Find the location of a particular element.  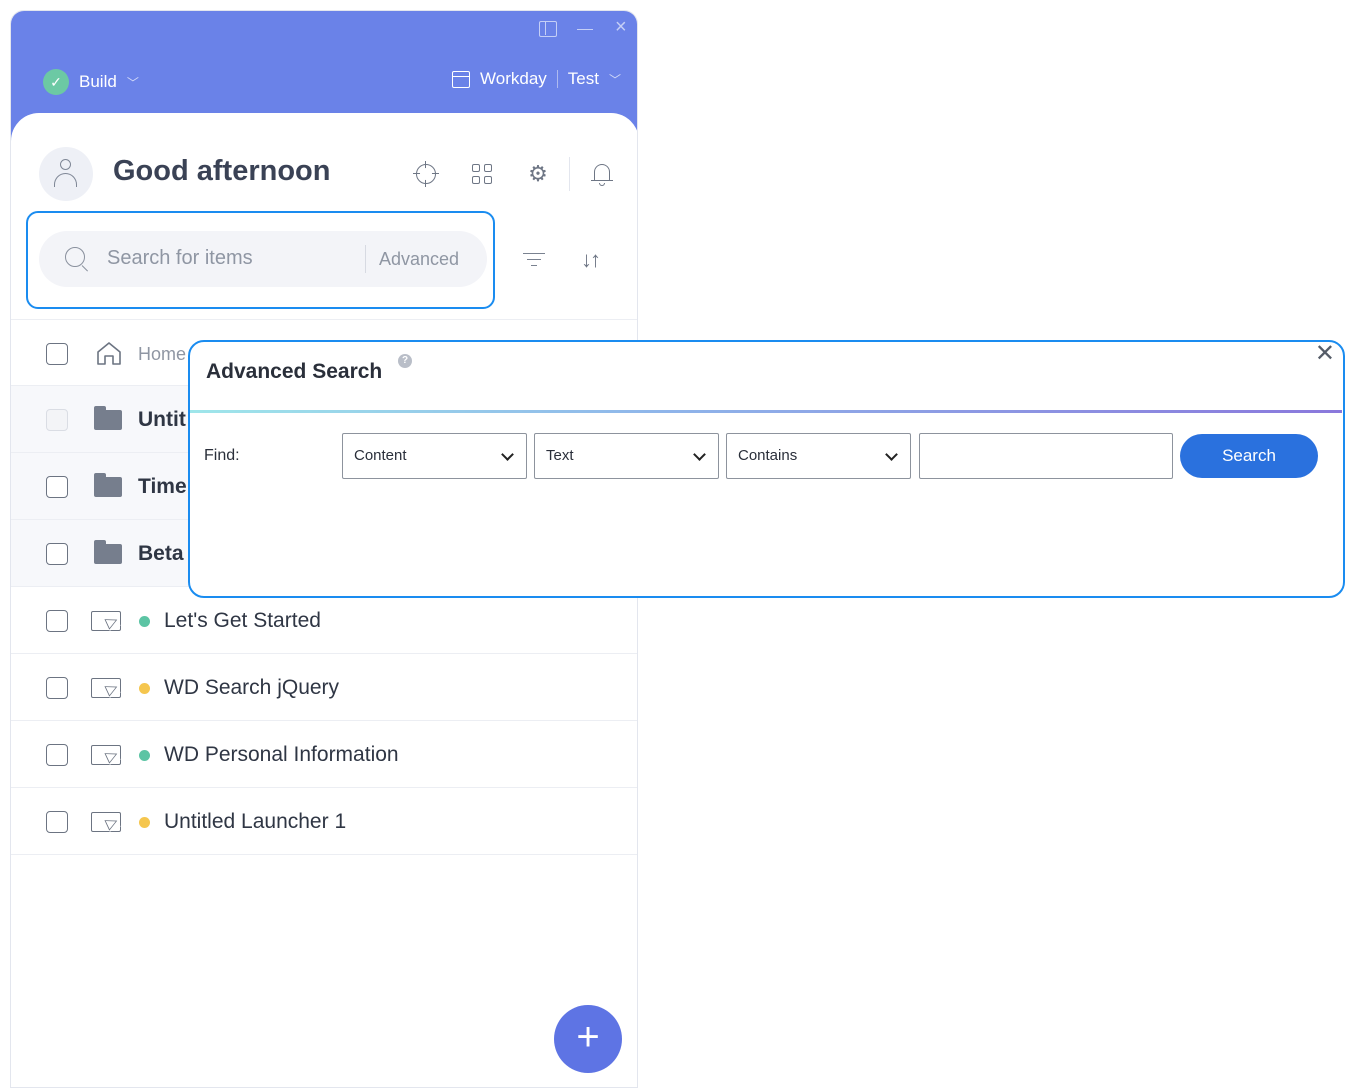

environment-selector: Workday Test ﹀ is located at coordinates (536, 79).